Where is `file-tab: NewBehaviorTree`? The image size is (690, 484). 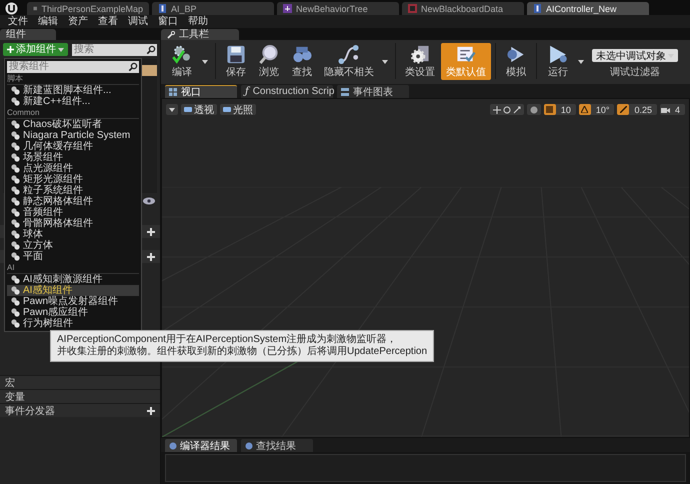 file-tab: NewBehaviorTree is located at coordinates (338, 8).